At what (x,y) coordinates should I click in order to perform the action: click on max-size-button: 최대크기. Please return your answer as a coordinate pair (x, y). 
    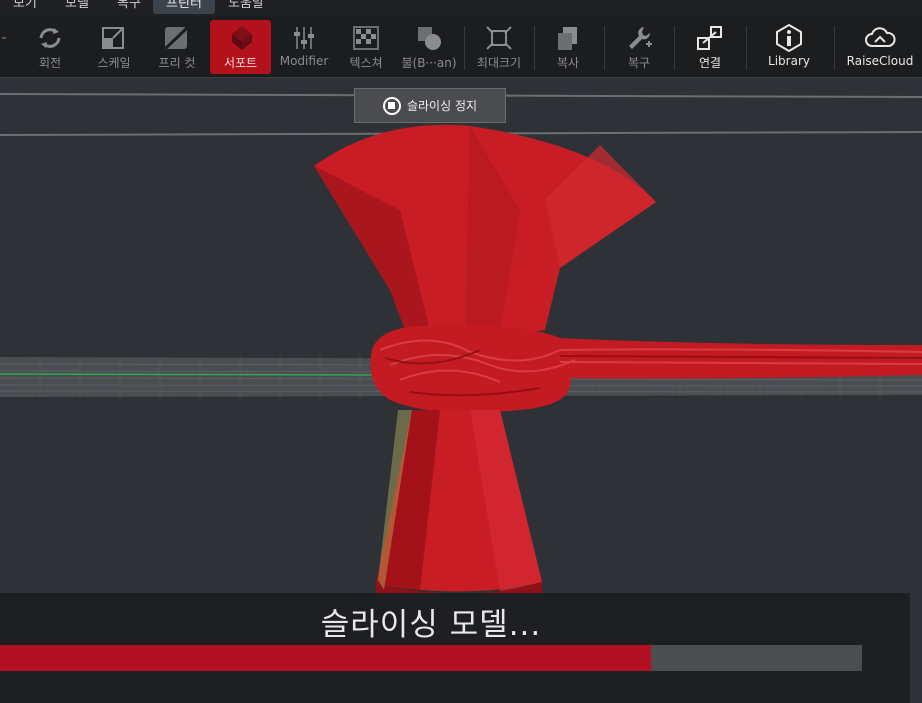
    Looking at the image, I should click on (499, 47).